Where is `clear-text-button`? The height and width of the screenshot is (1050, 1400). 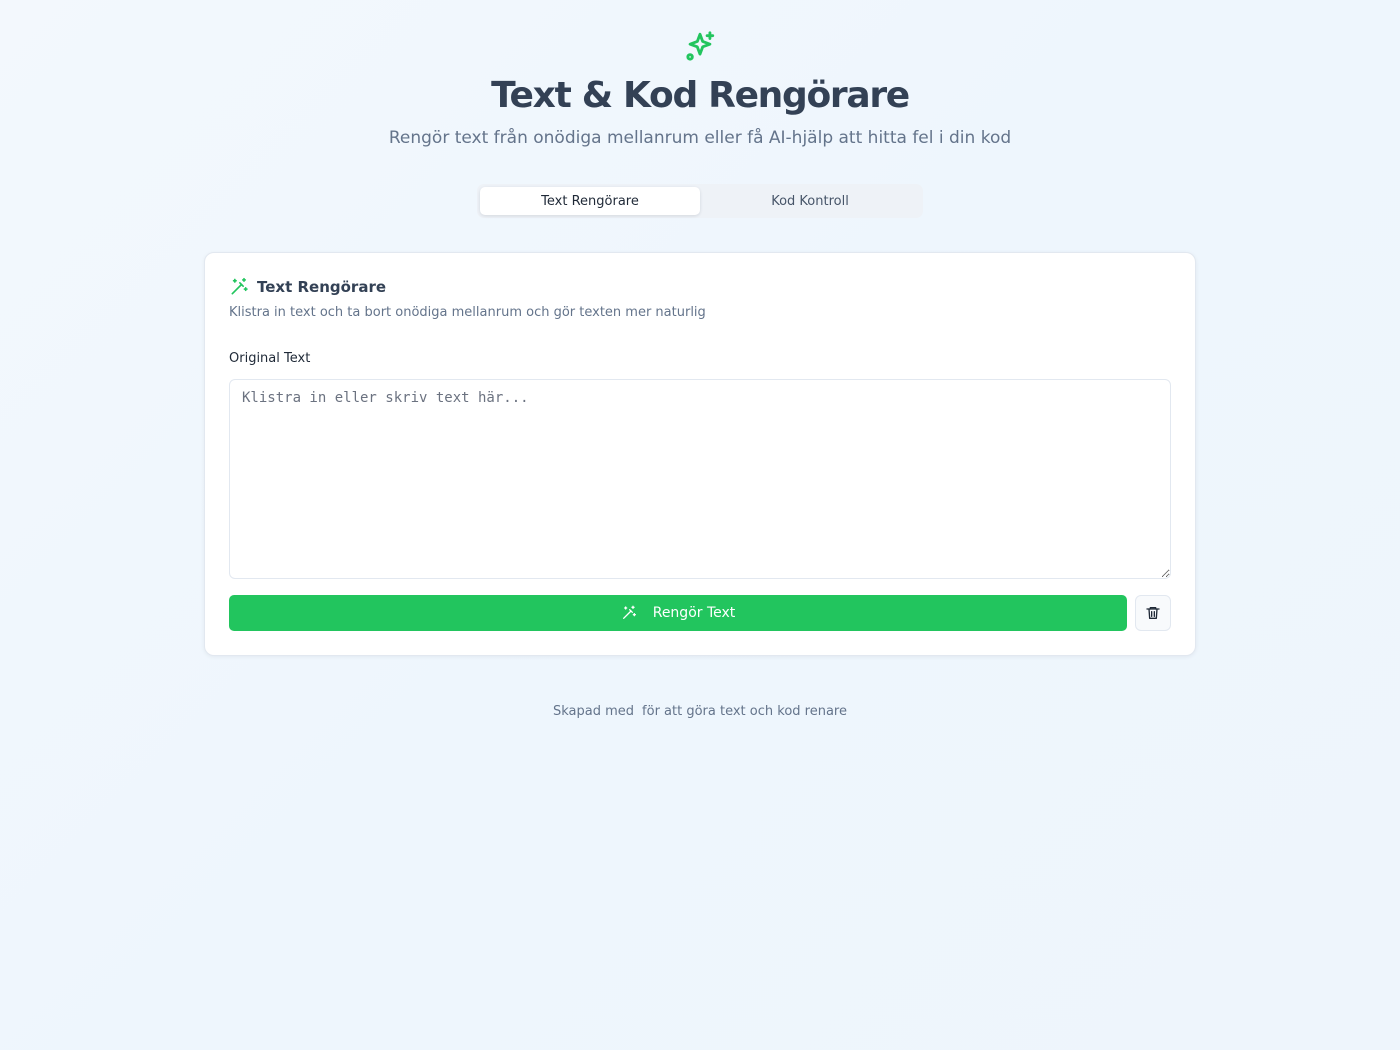 clear-text-button is located at coordinates (1153, 613).